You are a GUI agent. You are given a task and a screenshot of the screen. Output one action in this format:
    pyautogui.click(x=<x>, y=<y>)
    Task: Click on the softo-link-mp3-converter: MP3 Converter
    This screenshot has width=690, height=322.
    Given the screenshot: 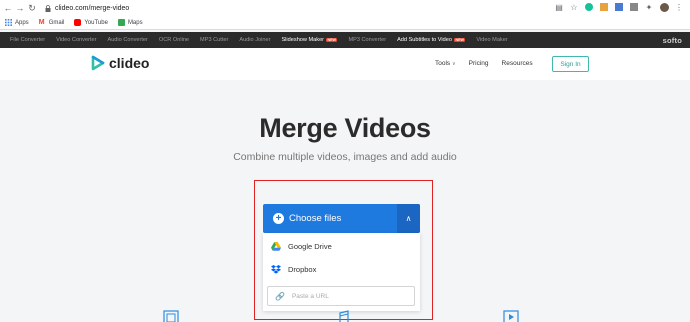 What is the action you would take?
    pyautogui.click(x=367, y=40)
    